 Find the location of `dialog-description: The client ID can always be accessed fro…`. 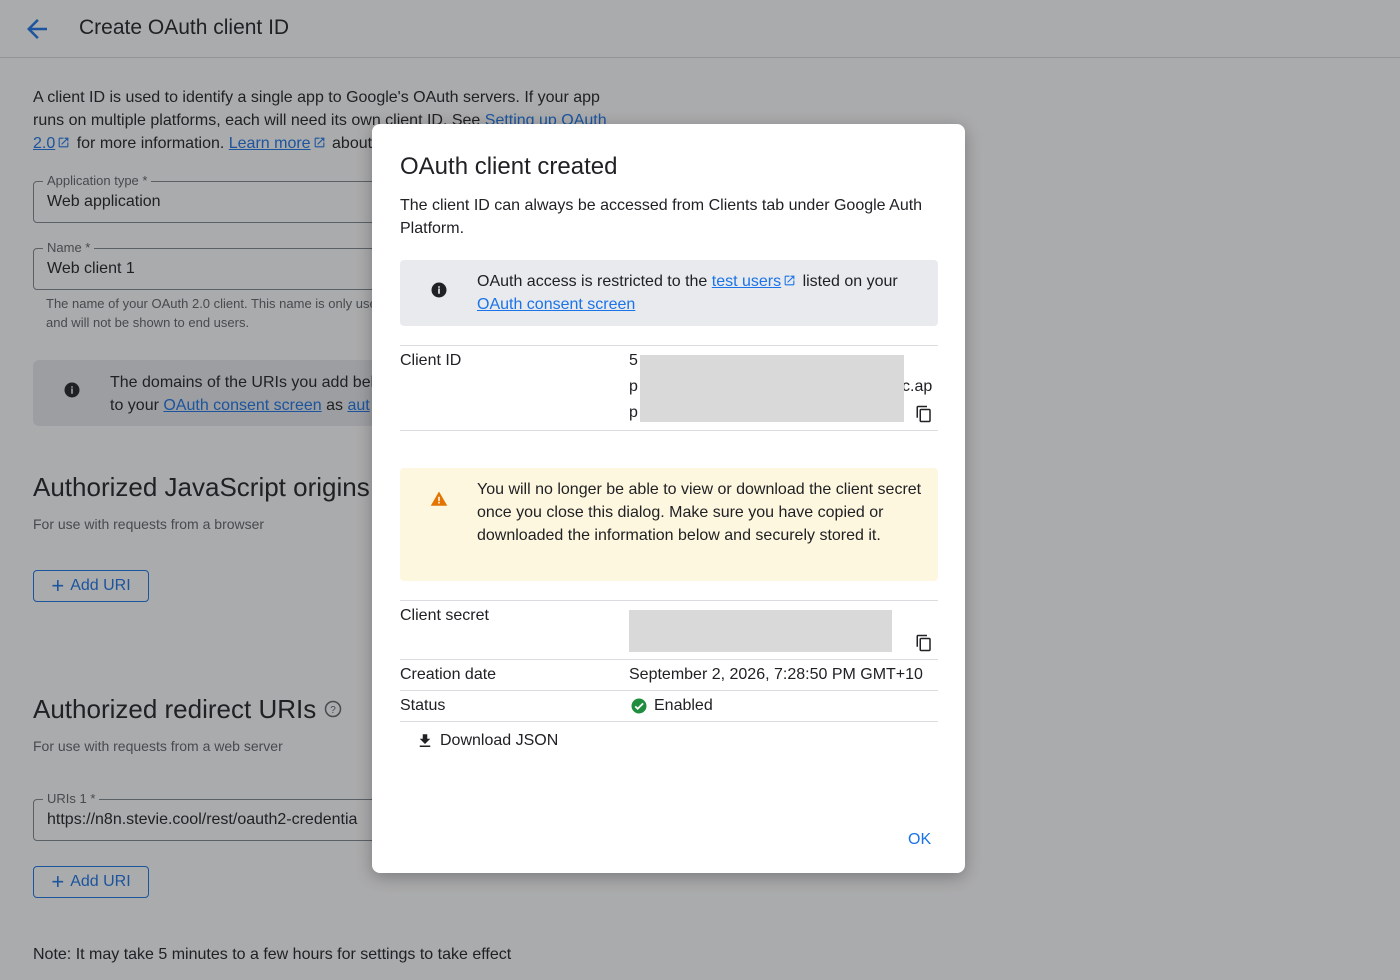

dialog-description: The client ID can always be accessed fro… is located at coordinates (661, 217).